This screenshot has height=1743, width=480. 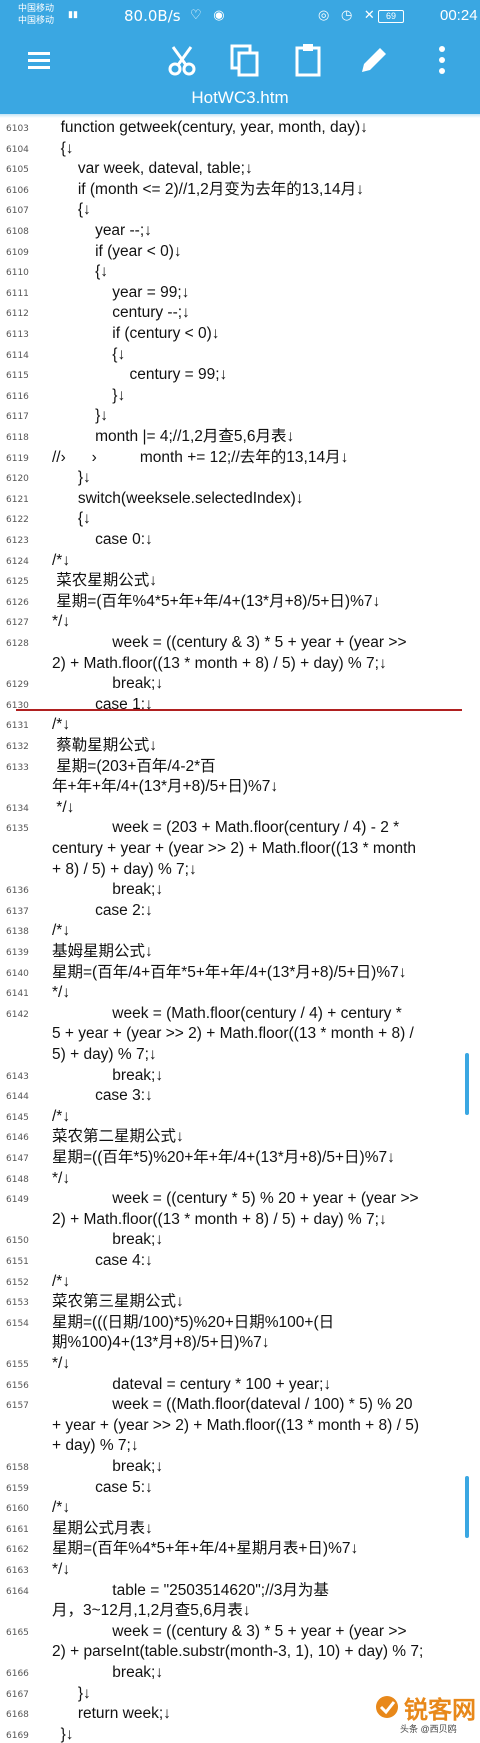 What do you see at coordinates (265, 190) in the screenshot?
I see `code-line: if (month <= 2)//1,2月变为去年的13,14月↓` at bounding box center [265, 190].